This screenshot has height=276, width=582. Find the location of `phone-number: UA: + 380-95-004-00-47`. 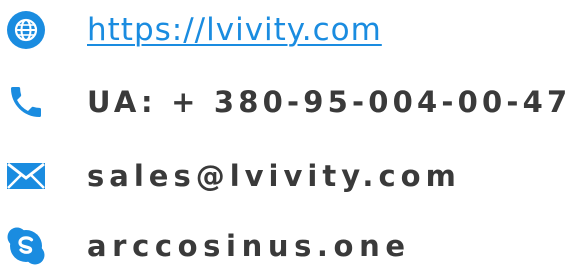

phone-number: UA: + 380-95-004-00-47 is located at coordinates (329, 102).